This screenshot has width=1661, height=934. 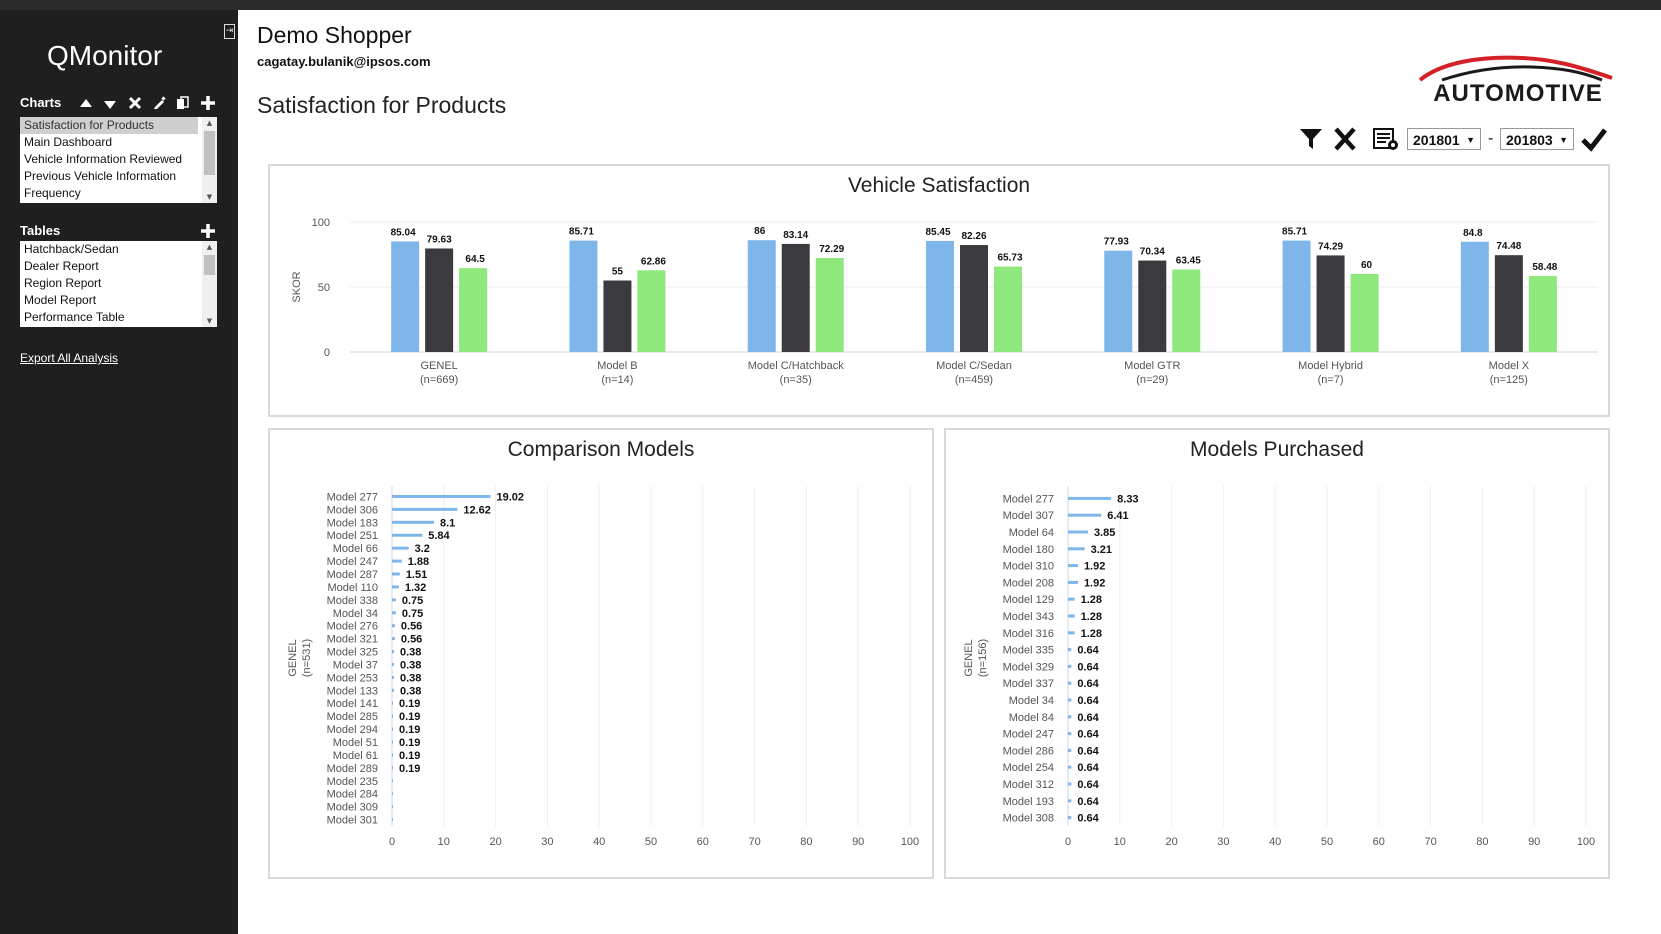 What do you see at coordinates (1345, 139) in the screenshot?
I see `clear-filter-icon` at bounding box center [1345, 139].